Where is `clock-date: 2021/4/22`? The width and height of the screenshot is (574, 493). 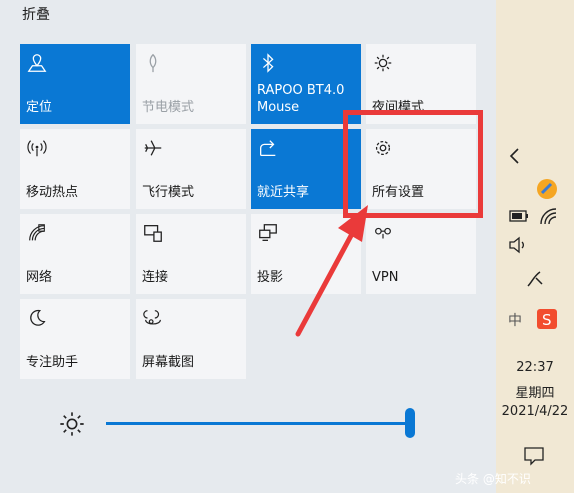
clock-date: 2021/4/22 is located at coordinates (535, 411).